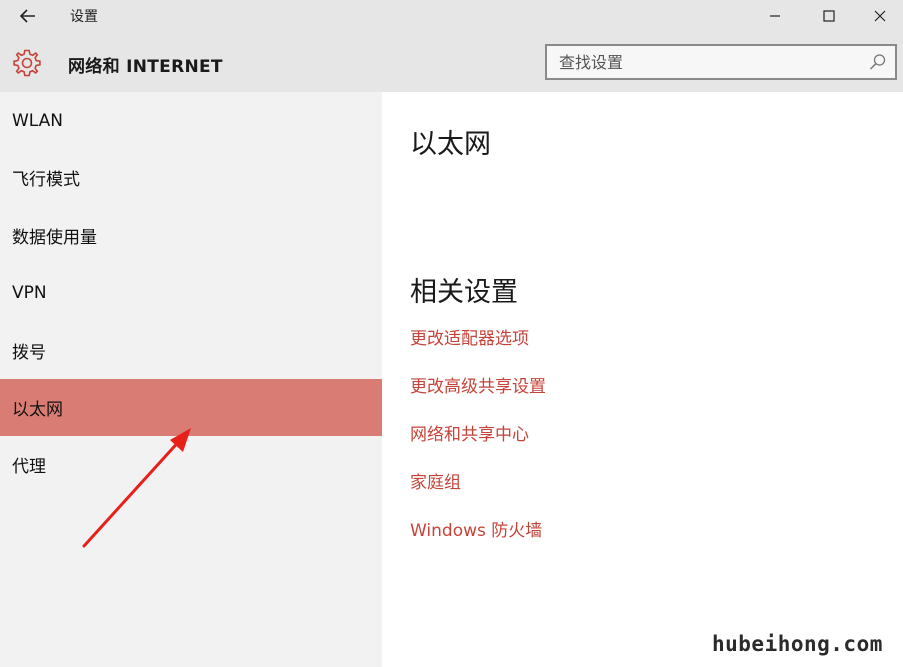 The width and height of the screenshot is (903, 667). What do you see at coordinates (702, 62) in the screenshot?
I see `search-input` at bounding box center [702, 62].